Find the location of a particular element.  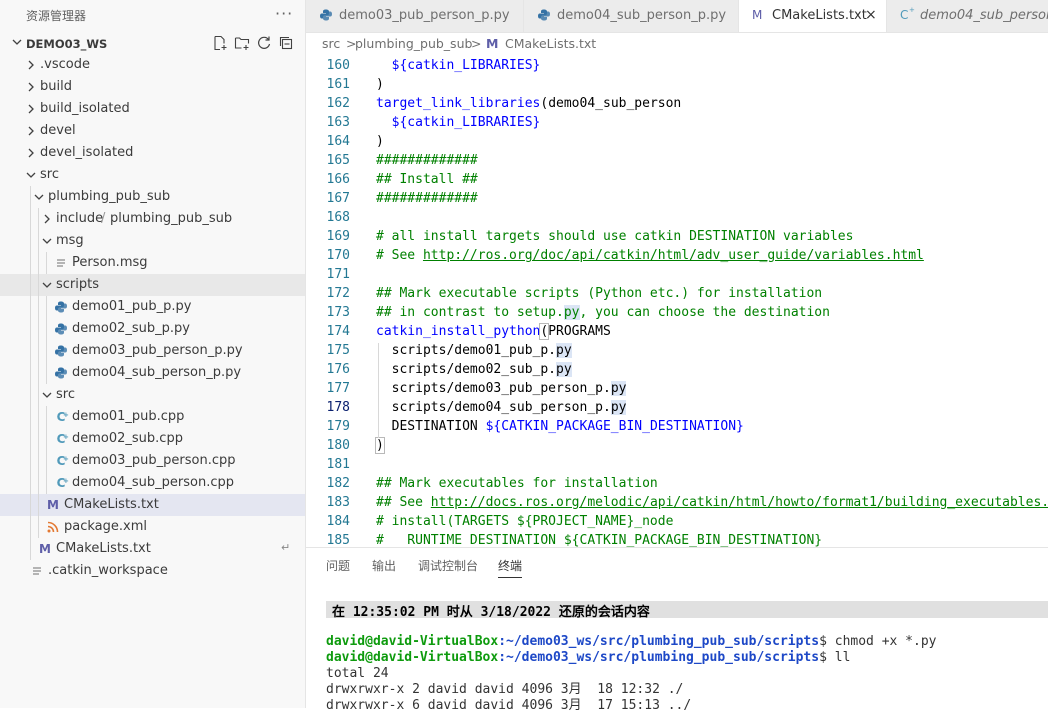

tab-problems: 问题 is located at coordinates (338, 565).